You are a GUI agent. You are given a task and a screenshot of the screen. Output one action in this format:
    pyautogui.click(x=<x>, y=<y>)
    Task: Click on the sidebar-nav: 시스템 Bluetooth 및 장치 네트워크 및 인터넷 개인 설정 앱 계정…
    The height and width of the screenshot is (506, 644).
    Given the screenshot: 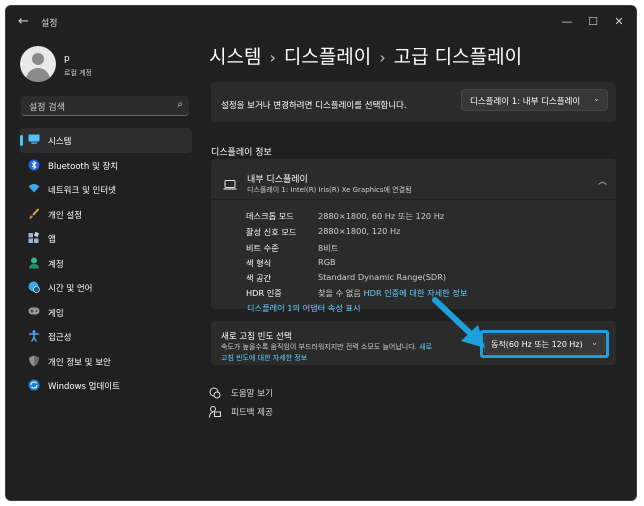 What is the action you would take?
    pyautogui.click(x=106, y=263)
    